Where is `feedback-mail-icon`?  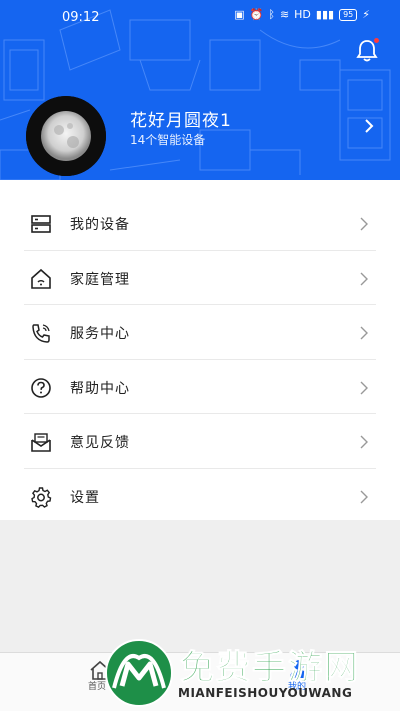
feedback-mail-icon is located at coordinates (41, 443).